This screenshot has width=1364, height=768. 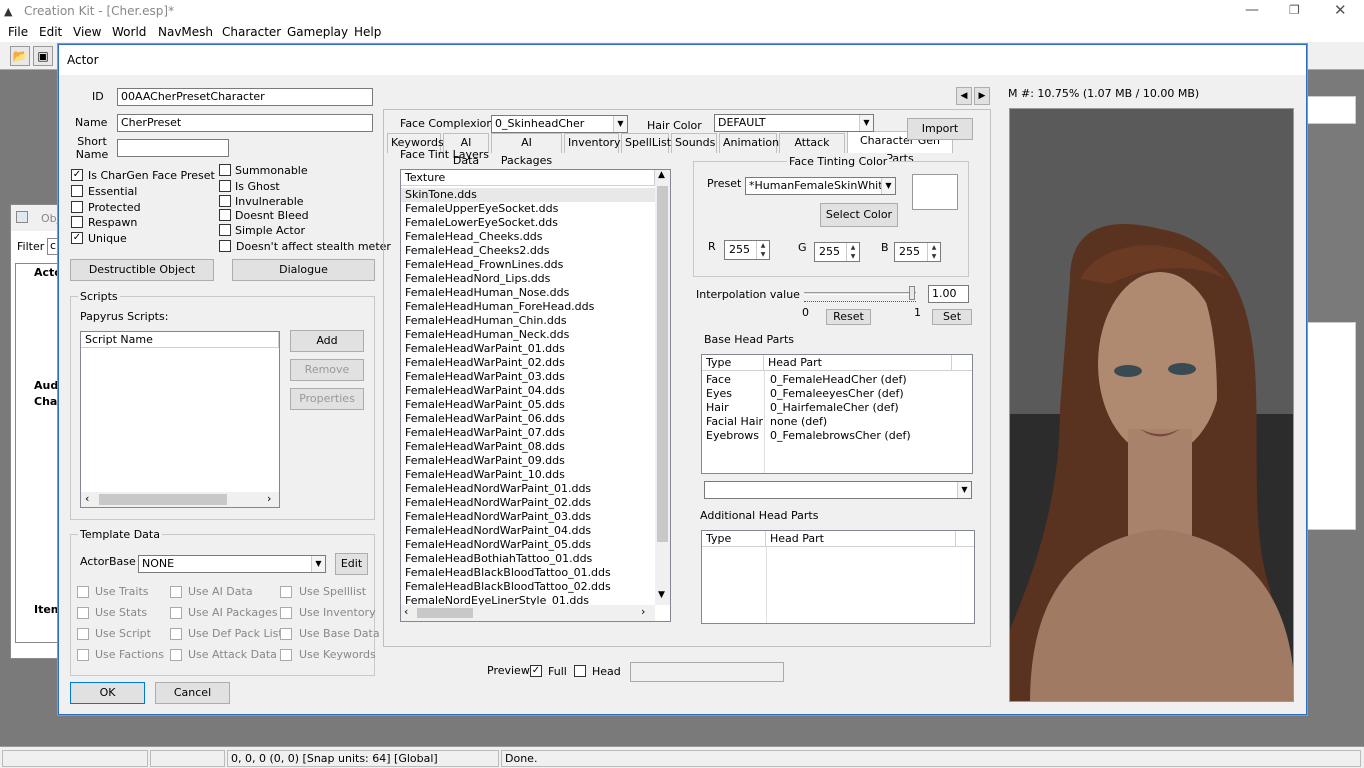 I want to click on unique-checkbox: ✓, so click(x=77, y=238).